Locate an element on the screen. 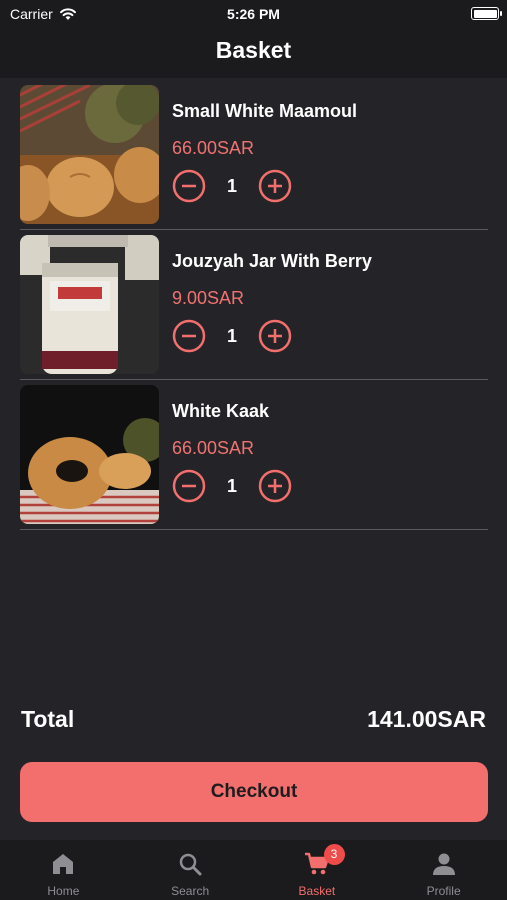 This screenshot has height=900, width=507. product-price: 9.00SAR is located at coordinates (208, 298).